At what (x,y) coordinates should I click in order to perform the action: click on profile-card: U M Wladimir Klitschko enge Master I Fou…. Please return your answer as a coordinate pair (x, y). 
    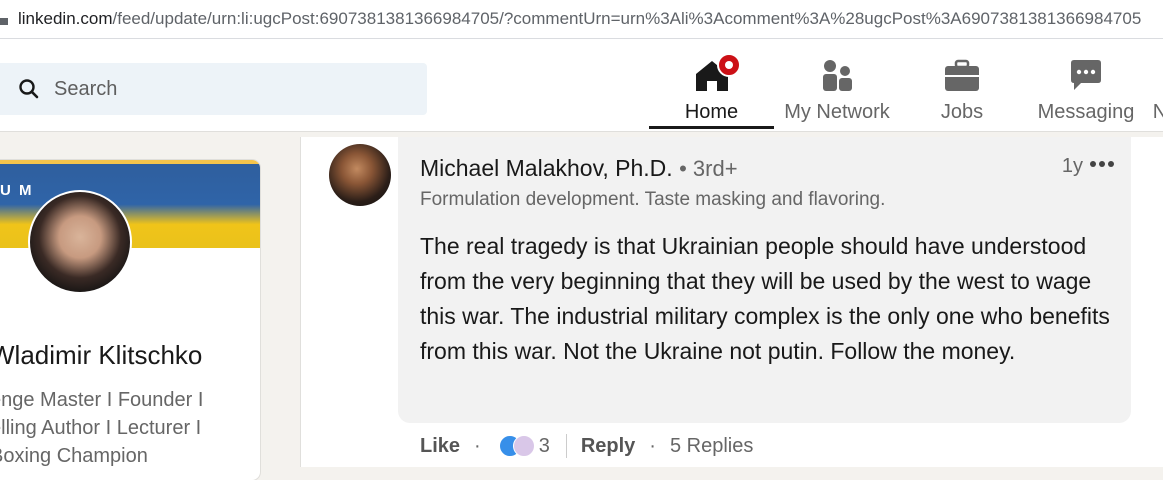
    Looking at the image, I should click on (130, 320).